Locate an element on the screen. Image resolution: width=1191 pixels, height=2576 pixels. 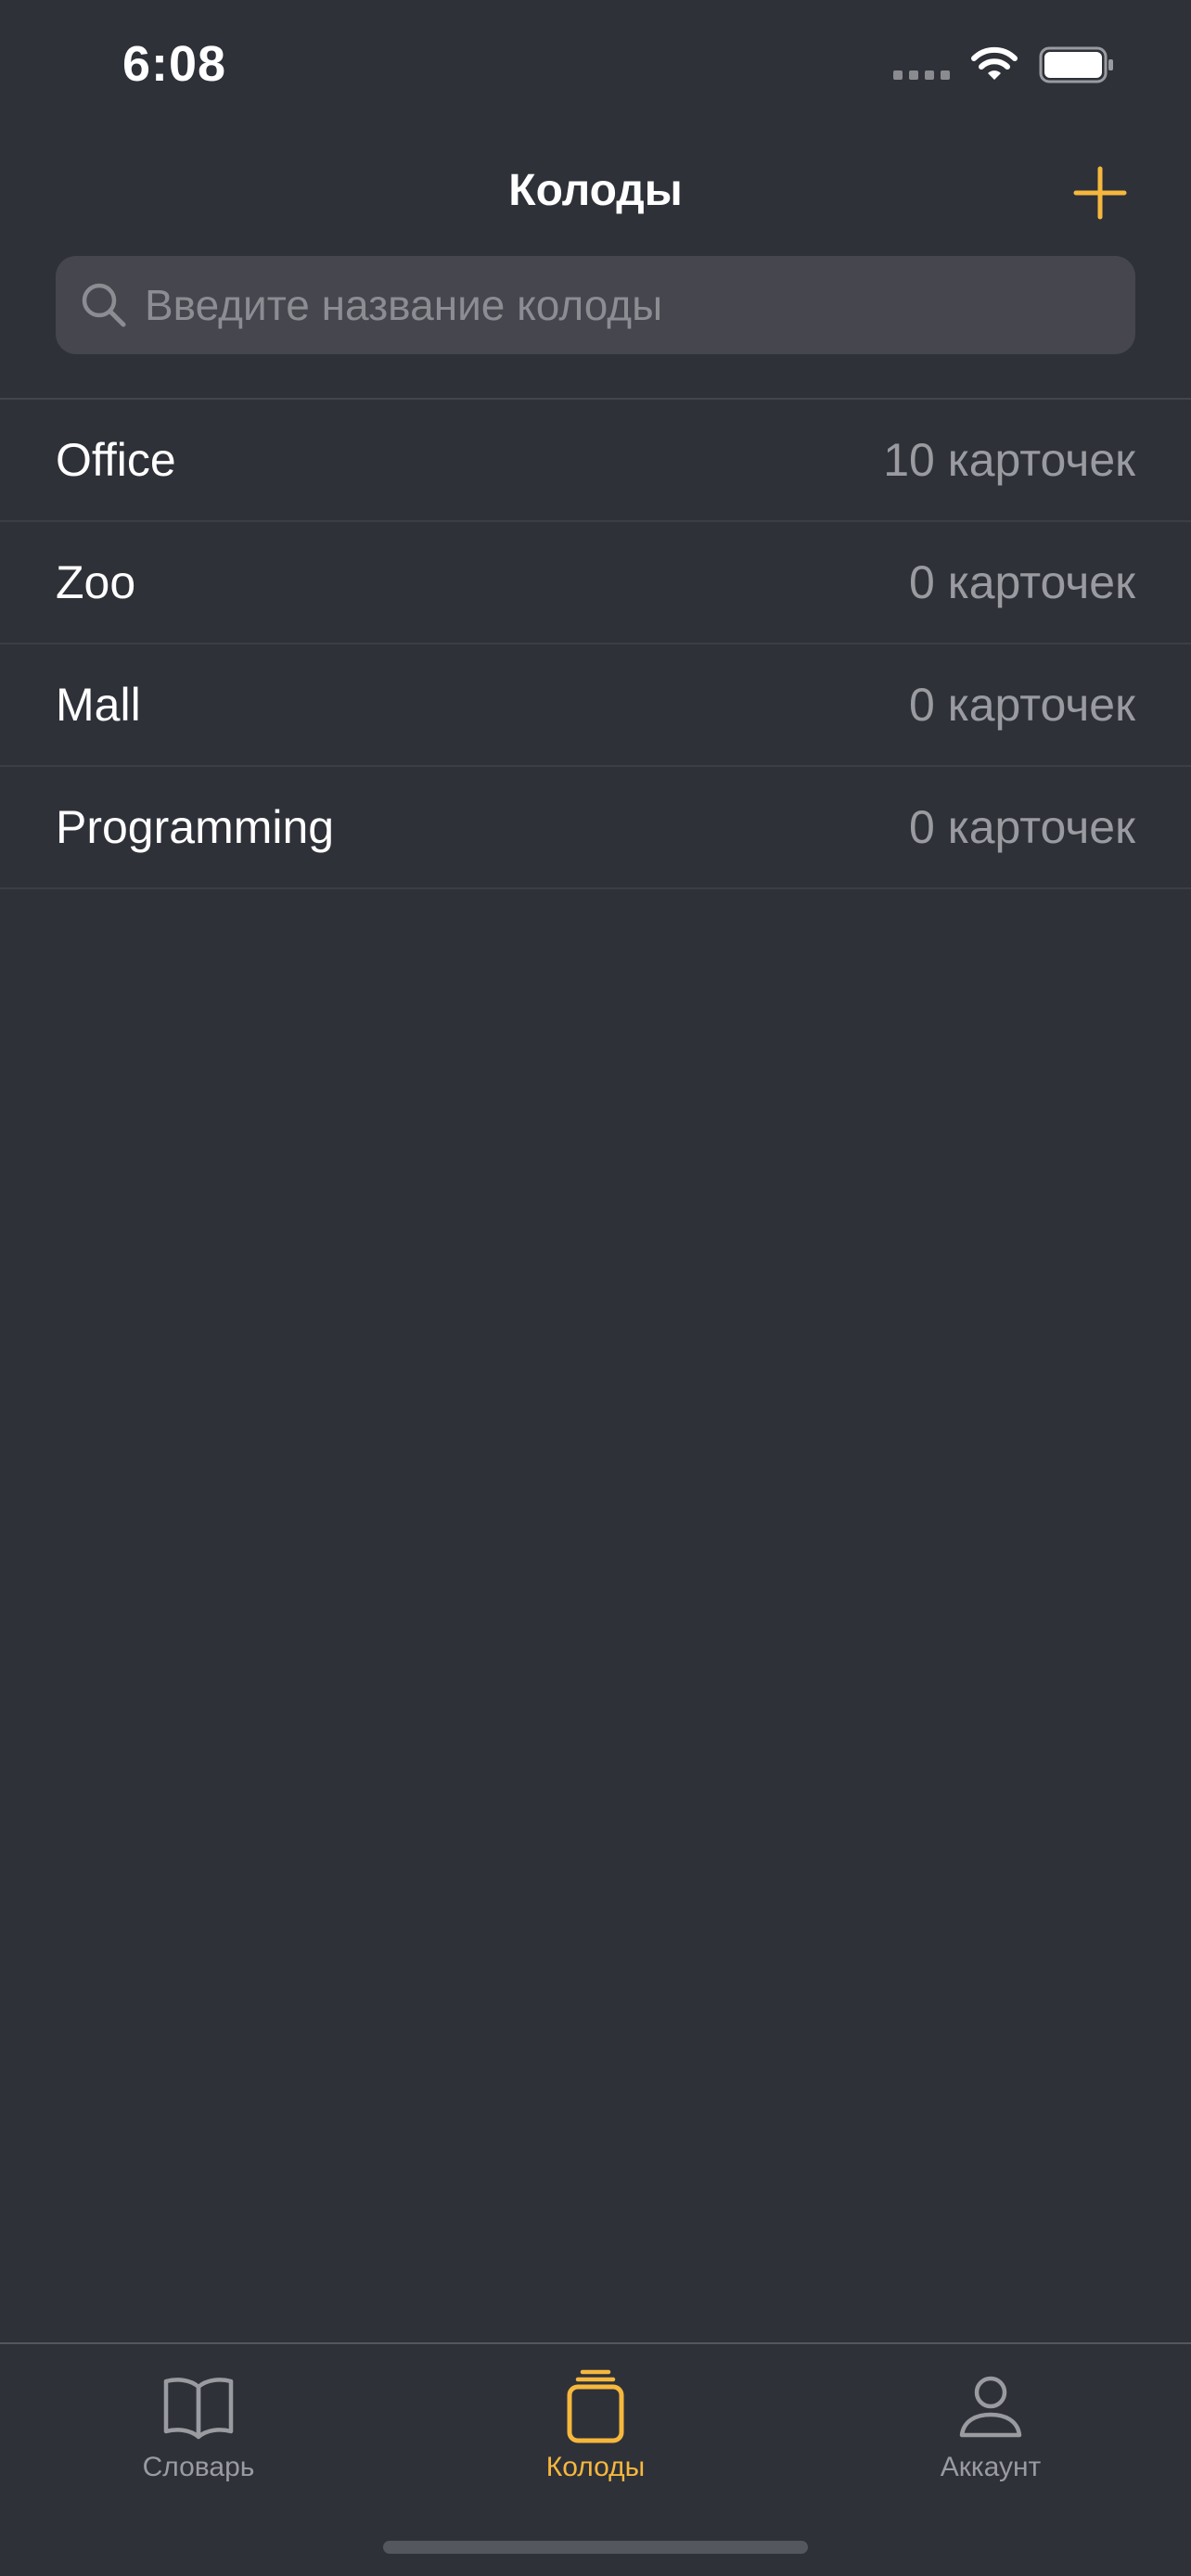
book-icon is located at coordinates (198, 2409).